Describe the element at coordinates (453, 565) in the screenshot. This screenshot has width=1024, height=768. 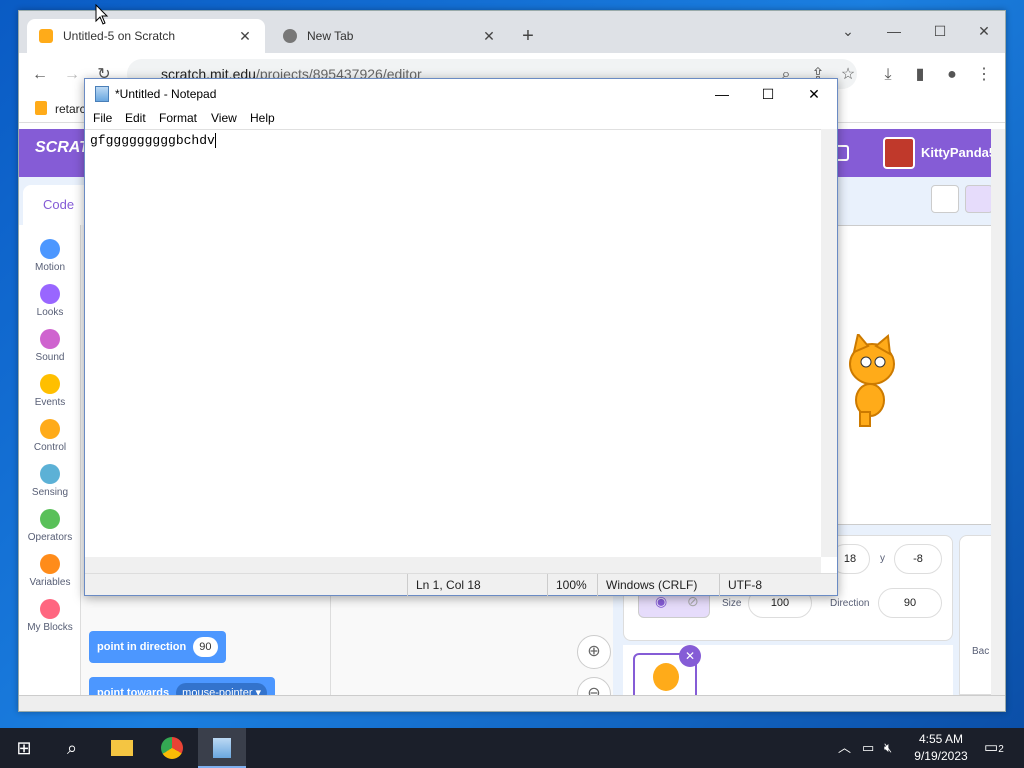
I see `notepad-horizontal-scrollbar` at that location.